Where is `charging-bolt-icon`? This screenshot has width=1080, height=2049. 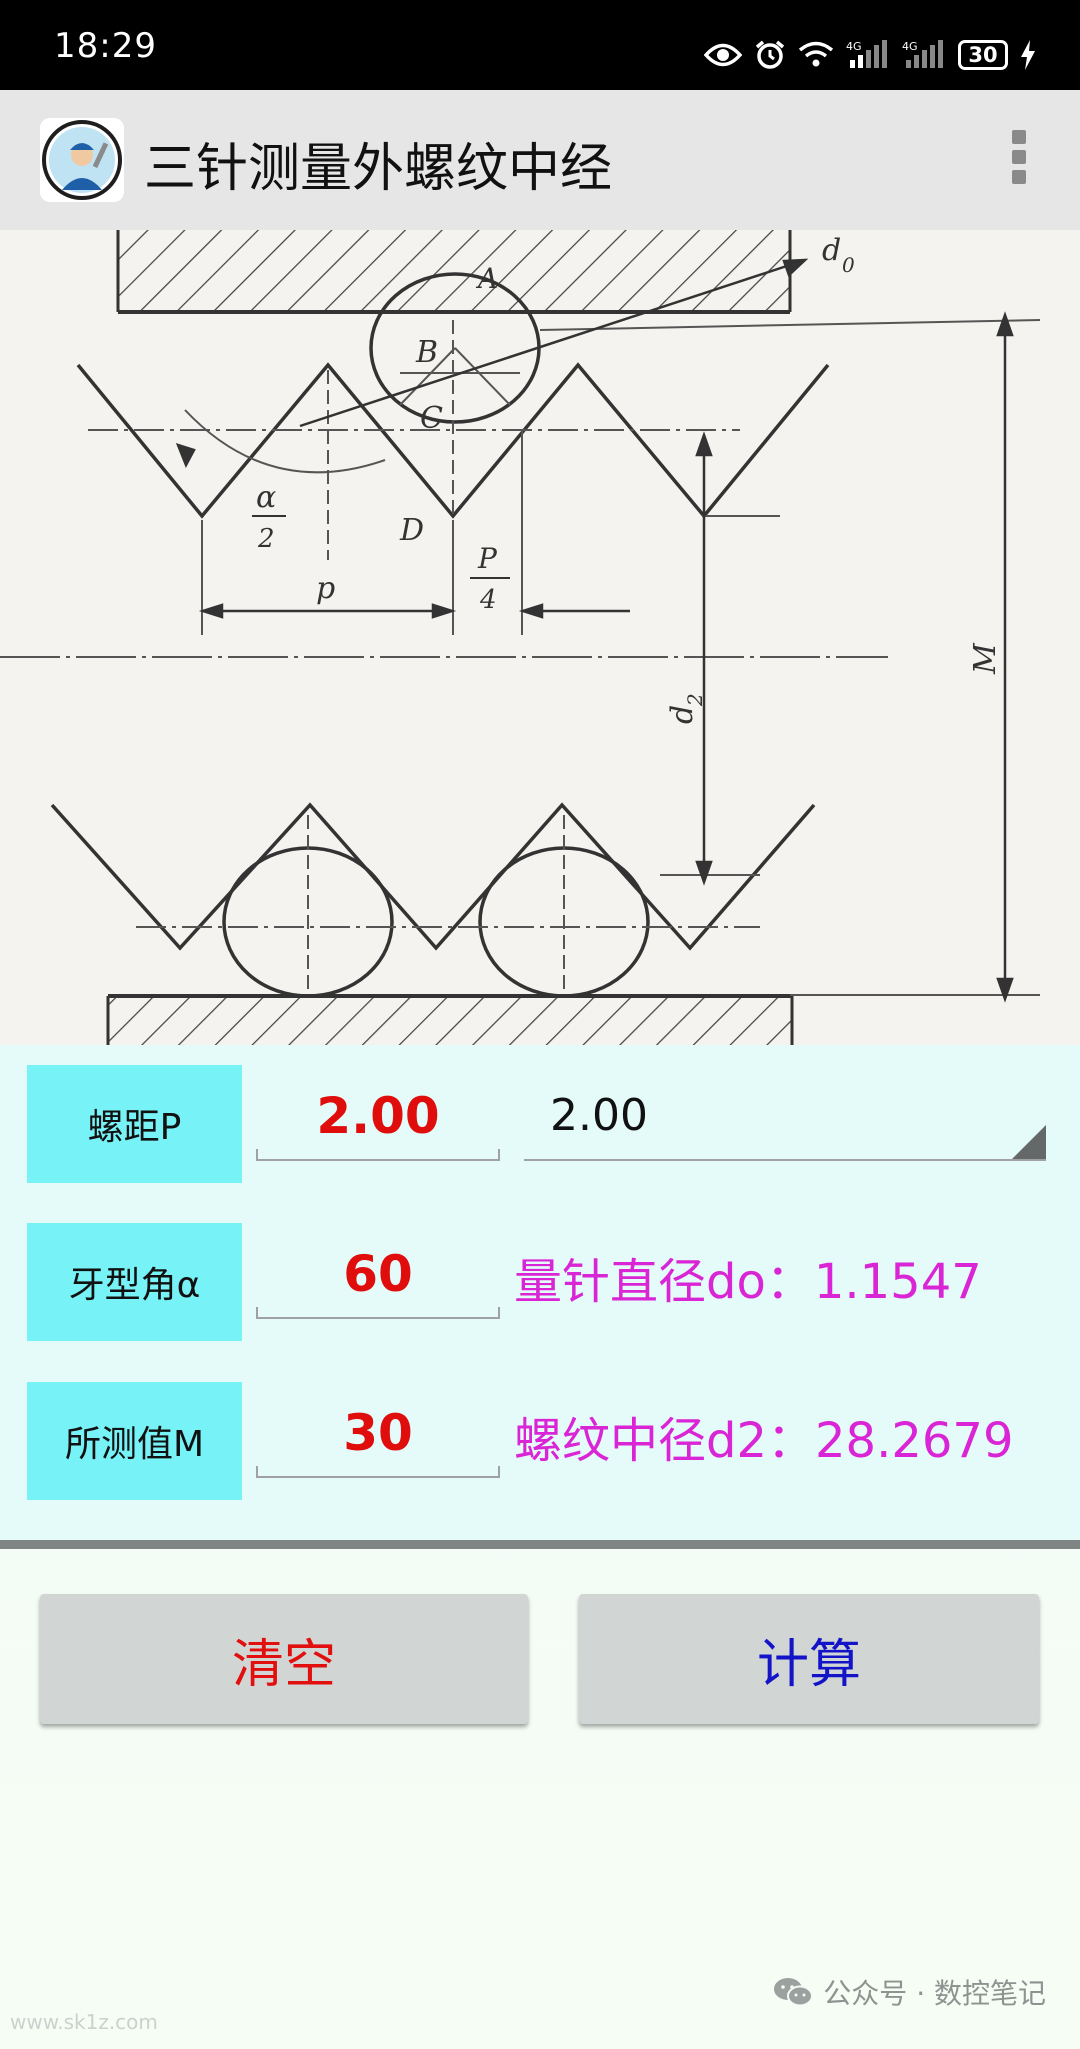 charging-bolt-icon is located at coordinates (1028, 55).